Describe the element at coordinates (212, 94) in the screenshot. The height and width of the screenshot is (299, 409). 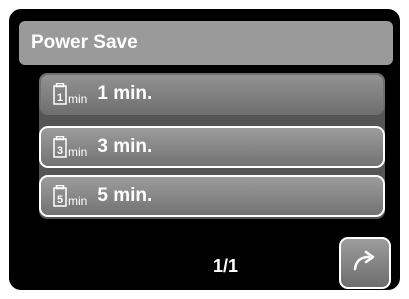
I see `option-1-min: 1 min 1 min.` at that location.